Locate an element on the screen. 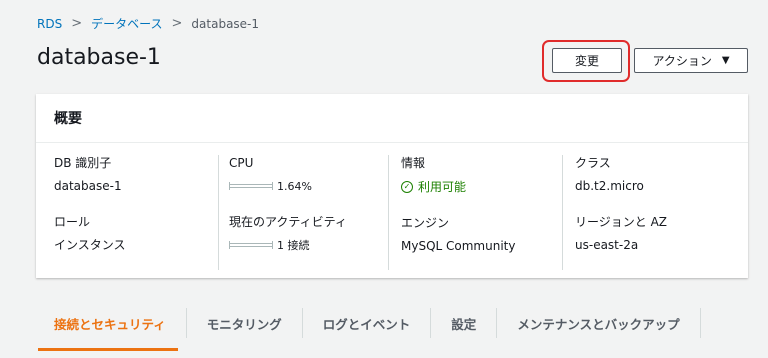 Image resolution: width=768 pixels, height=358 pixels. class-value: db.t2.micro is located at coordinates (609, 186).